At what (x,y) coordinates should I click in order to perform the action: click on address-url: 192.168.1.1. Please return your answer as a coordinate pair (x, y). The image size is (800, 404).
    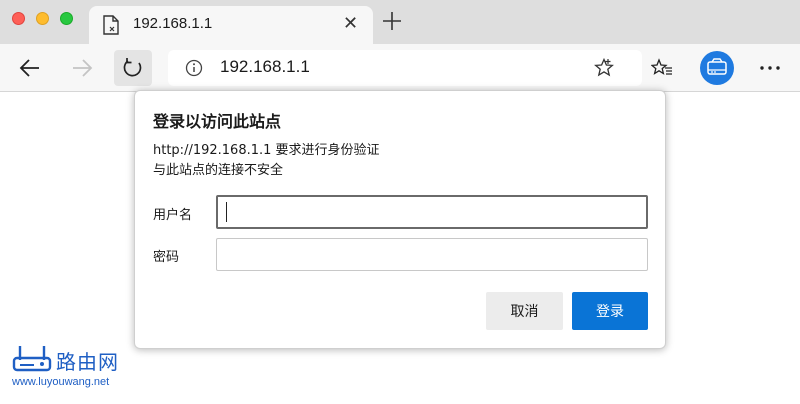
    Looking at the image, I should click on (265, 67).